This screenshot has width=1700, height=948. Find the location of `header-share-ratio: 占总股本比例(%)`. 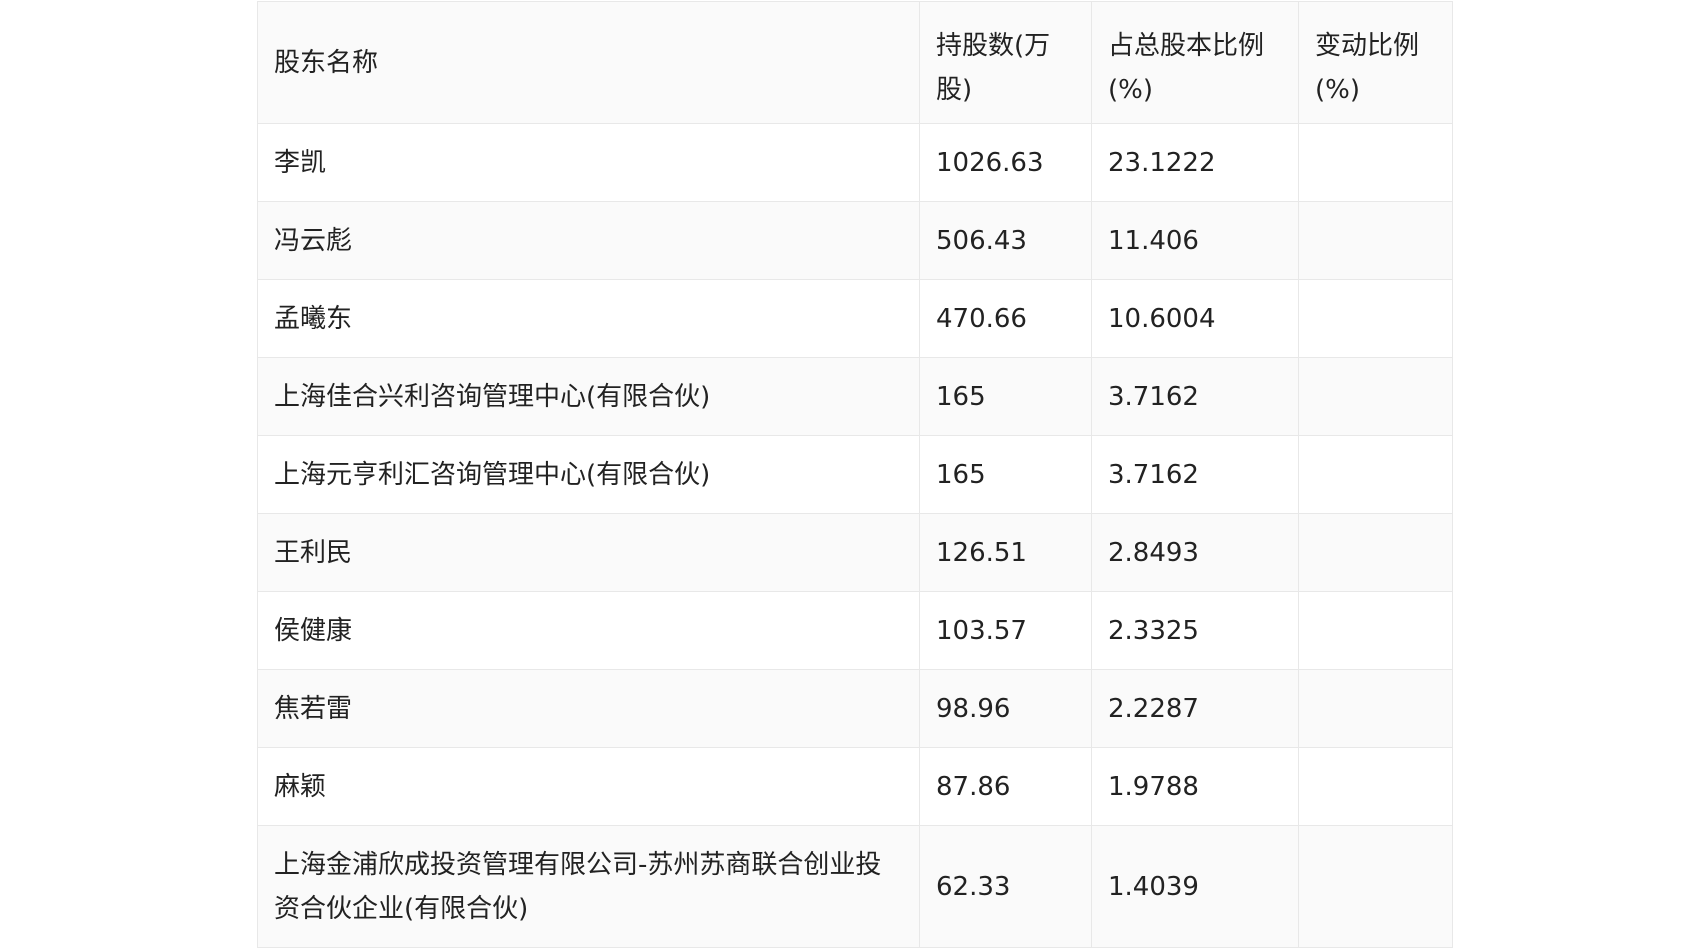

header-share-ratio: 占总股本比例(%) is located at coordinates (1195, 62).